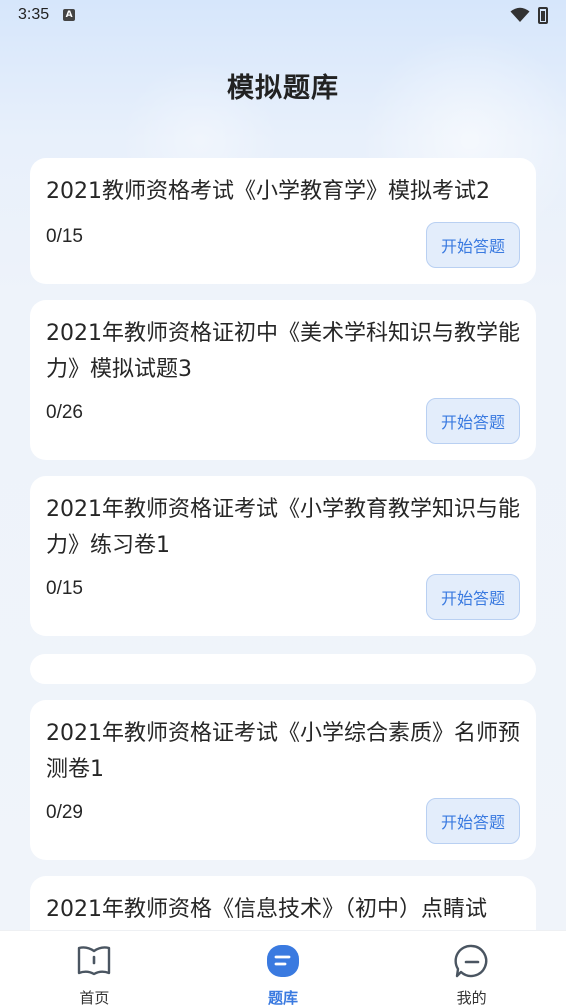 The image size is (566, 1008). What do you see at coordinates (283, 669) in the screenshot?
I see `list-item-empty` at bounding box center [283, 669].